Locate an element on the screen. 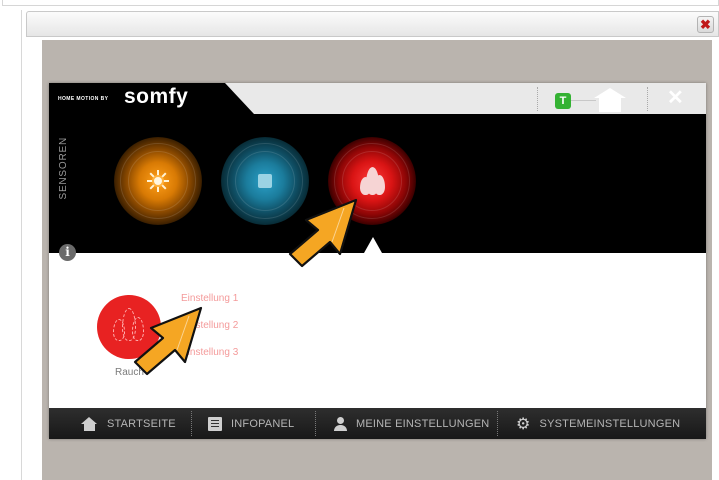 This screenshot has width=719, height=480. app-header: HOME MOTION BY somfy T ✕ is located at coordinates (377, 98).